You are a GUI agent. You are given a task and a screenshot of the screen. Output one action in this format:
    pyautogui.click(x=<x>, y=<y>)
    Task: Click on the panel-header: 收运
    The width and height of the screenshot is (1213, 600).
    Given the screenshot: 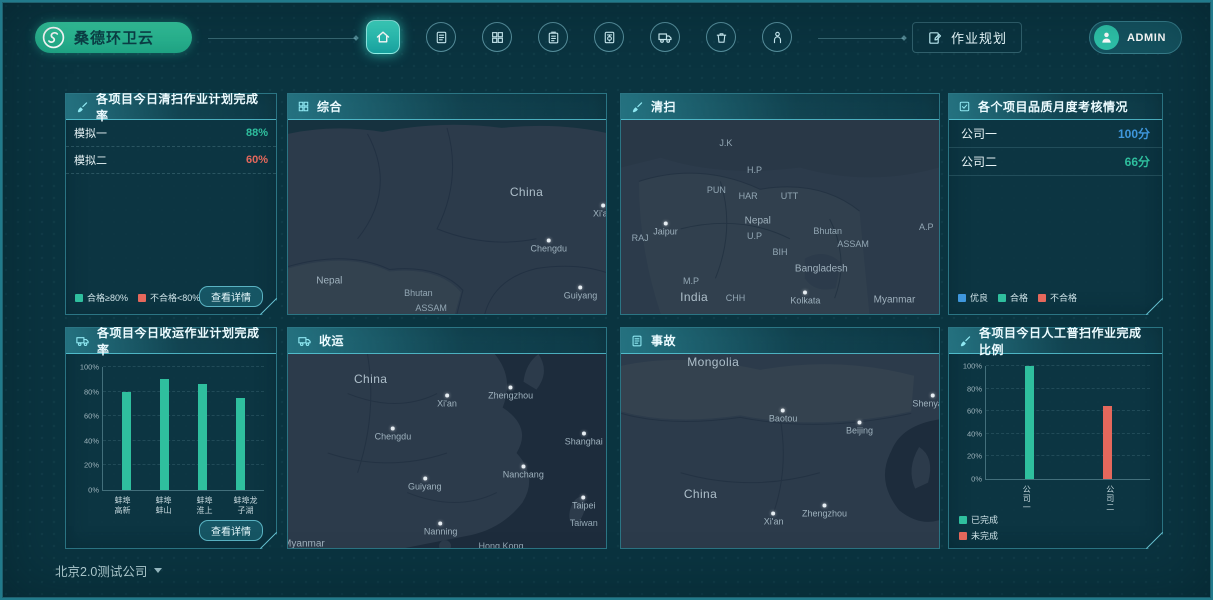 What is the action you would take?
    pyautogui.click(x=447, y=341)
    